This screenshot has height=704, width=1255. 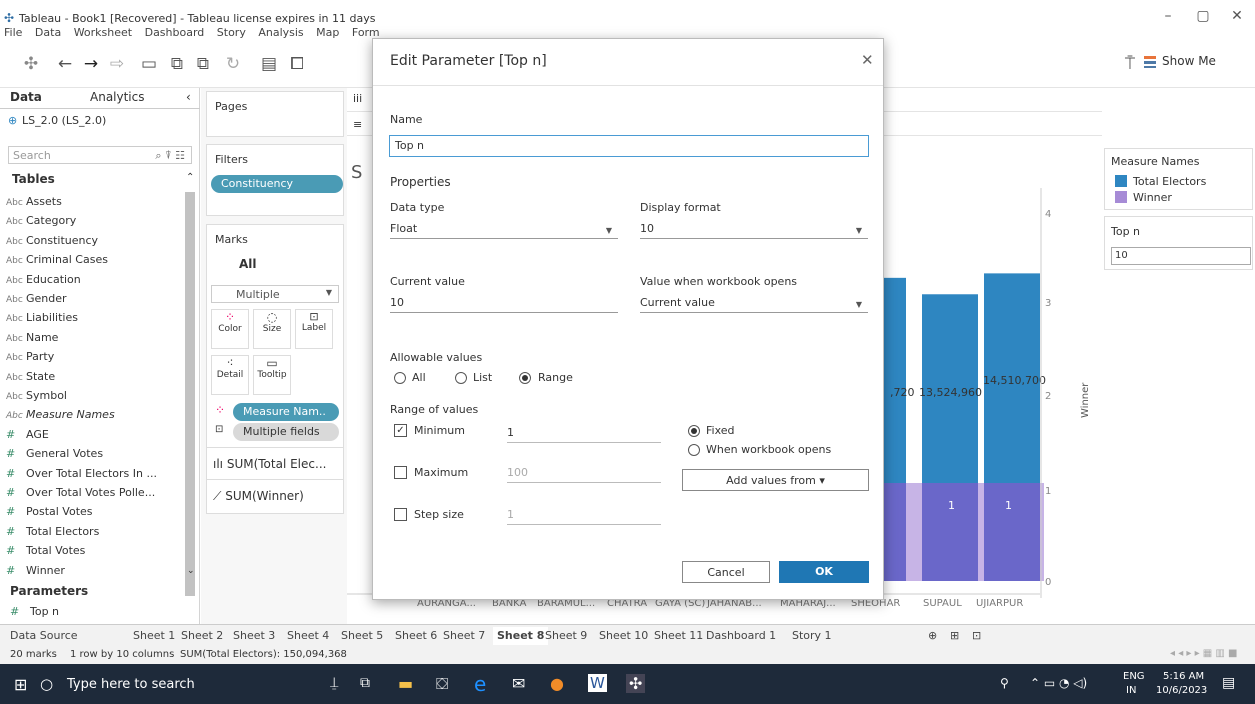 I want to click on close-window-icon: ✕, so click(x=1237, y=16).